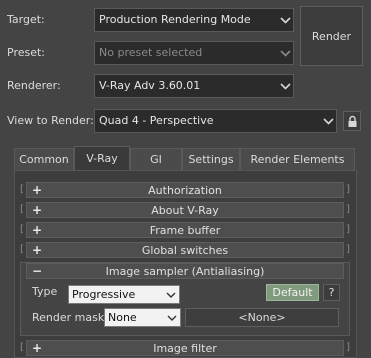 The height and width of the screenshot is (358, 371). Describe the element at coordinates (331, 36) in the screenshot. I see `render-button: Render` at that location.